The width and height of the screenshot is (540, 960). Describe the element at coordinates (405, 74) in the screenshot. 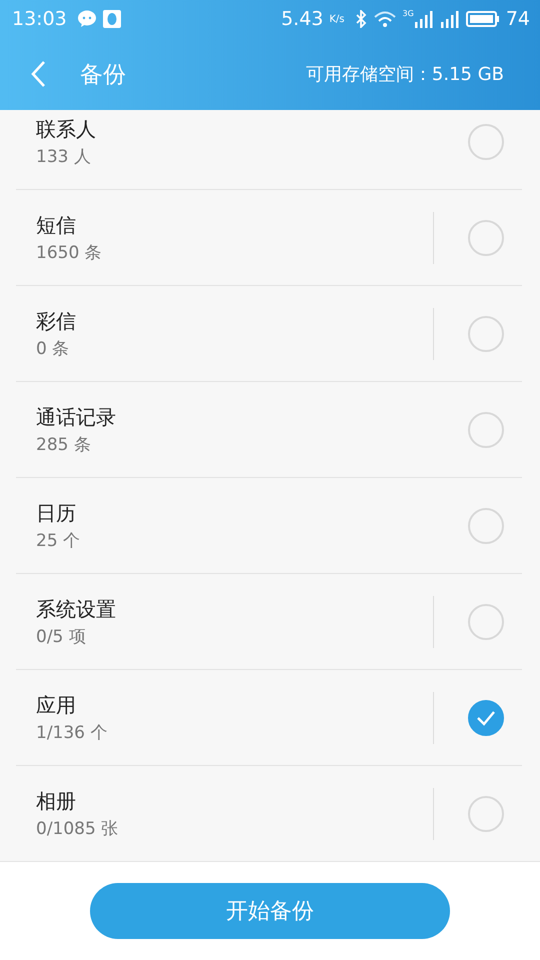

I see `storage-info: 可用存储空间：5.15 GB` at that location.